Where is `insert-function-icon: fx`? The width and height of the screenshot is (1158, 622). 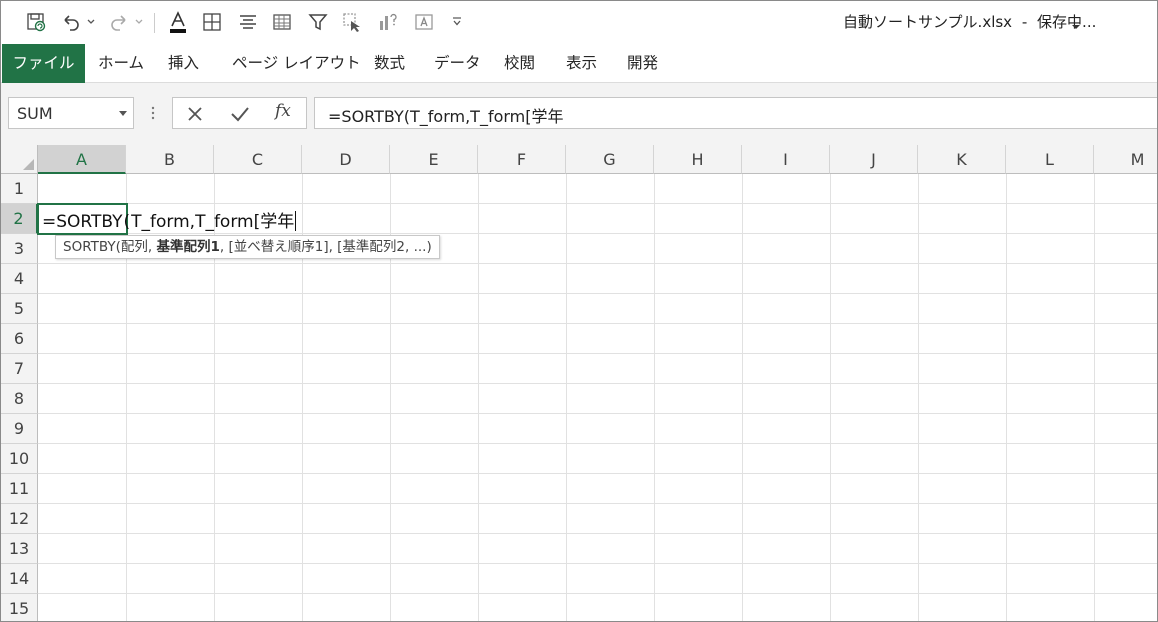
insert-function-icon: fx is located at coordinates (283, 111).